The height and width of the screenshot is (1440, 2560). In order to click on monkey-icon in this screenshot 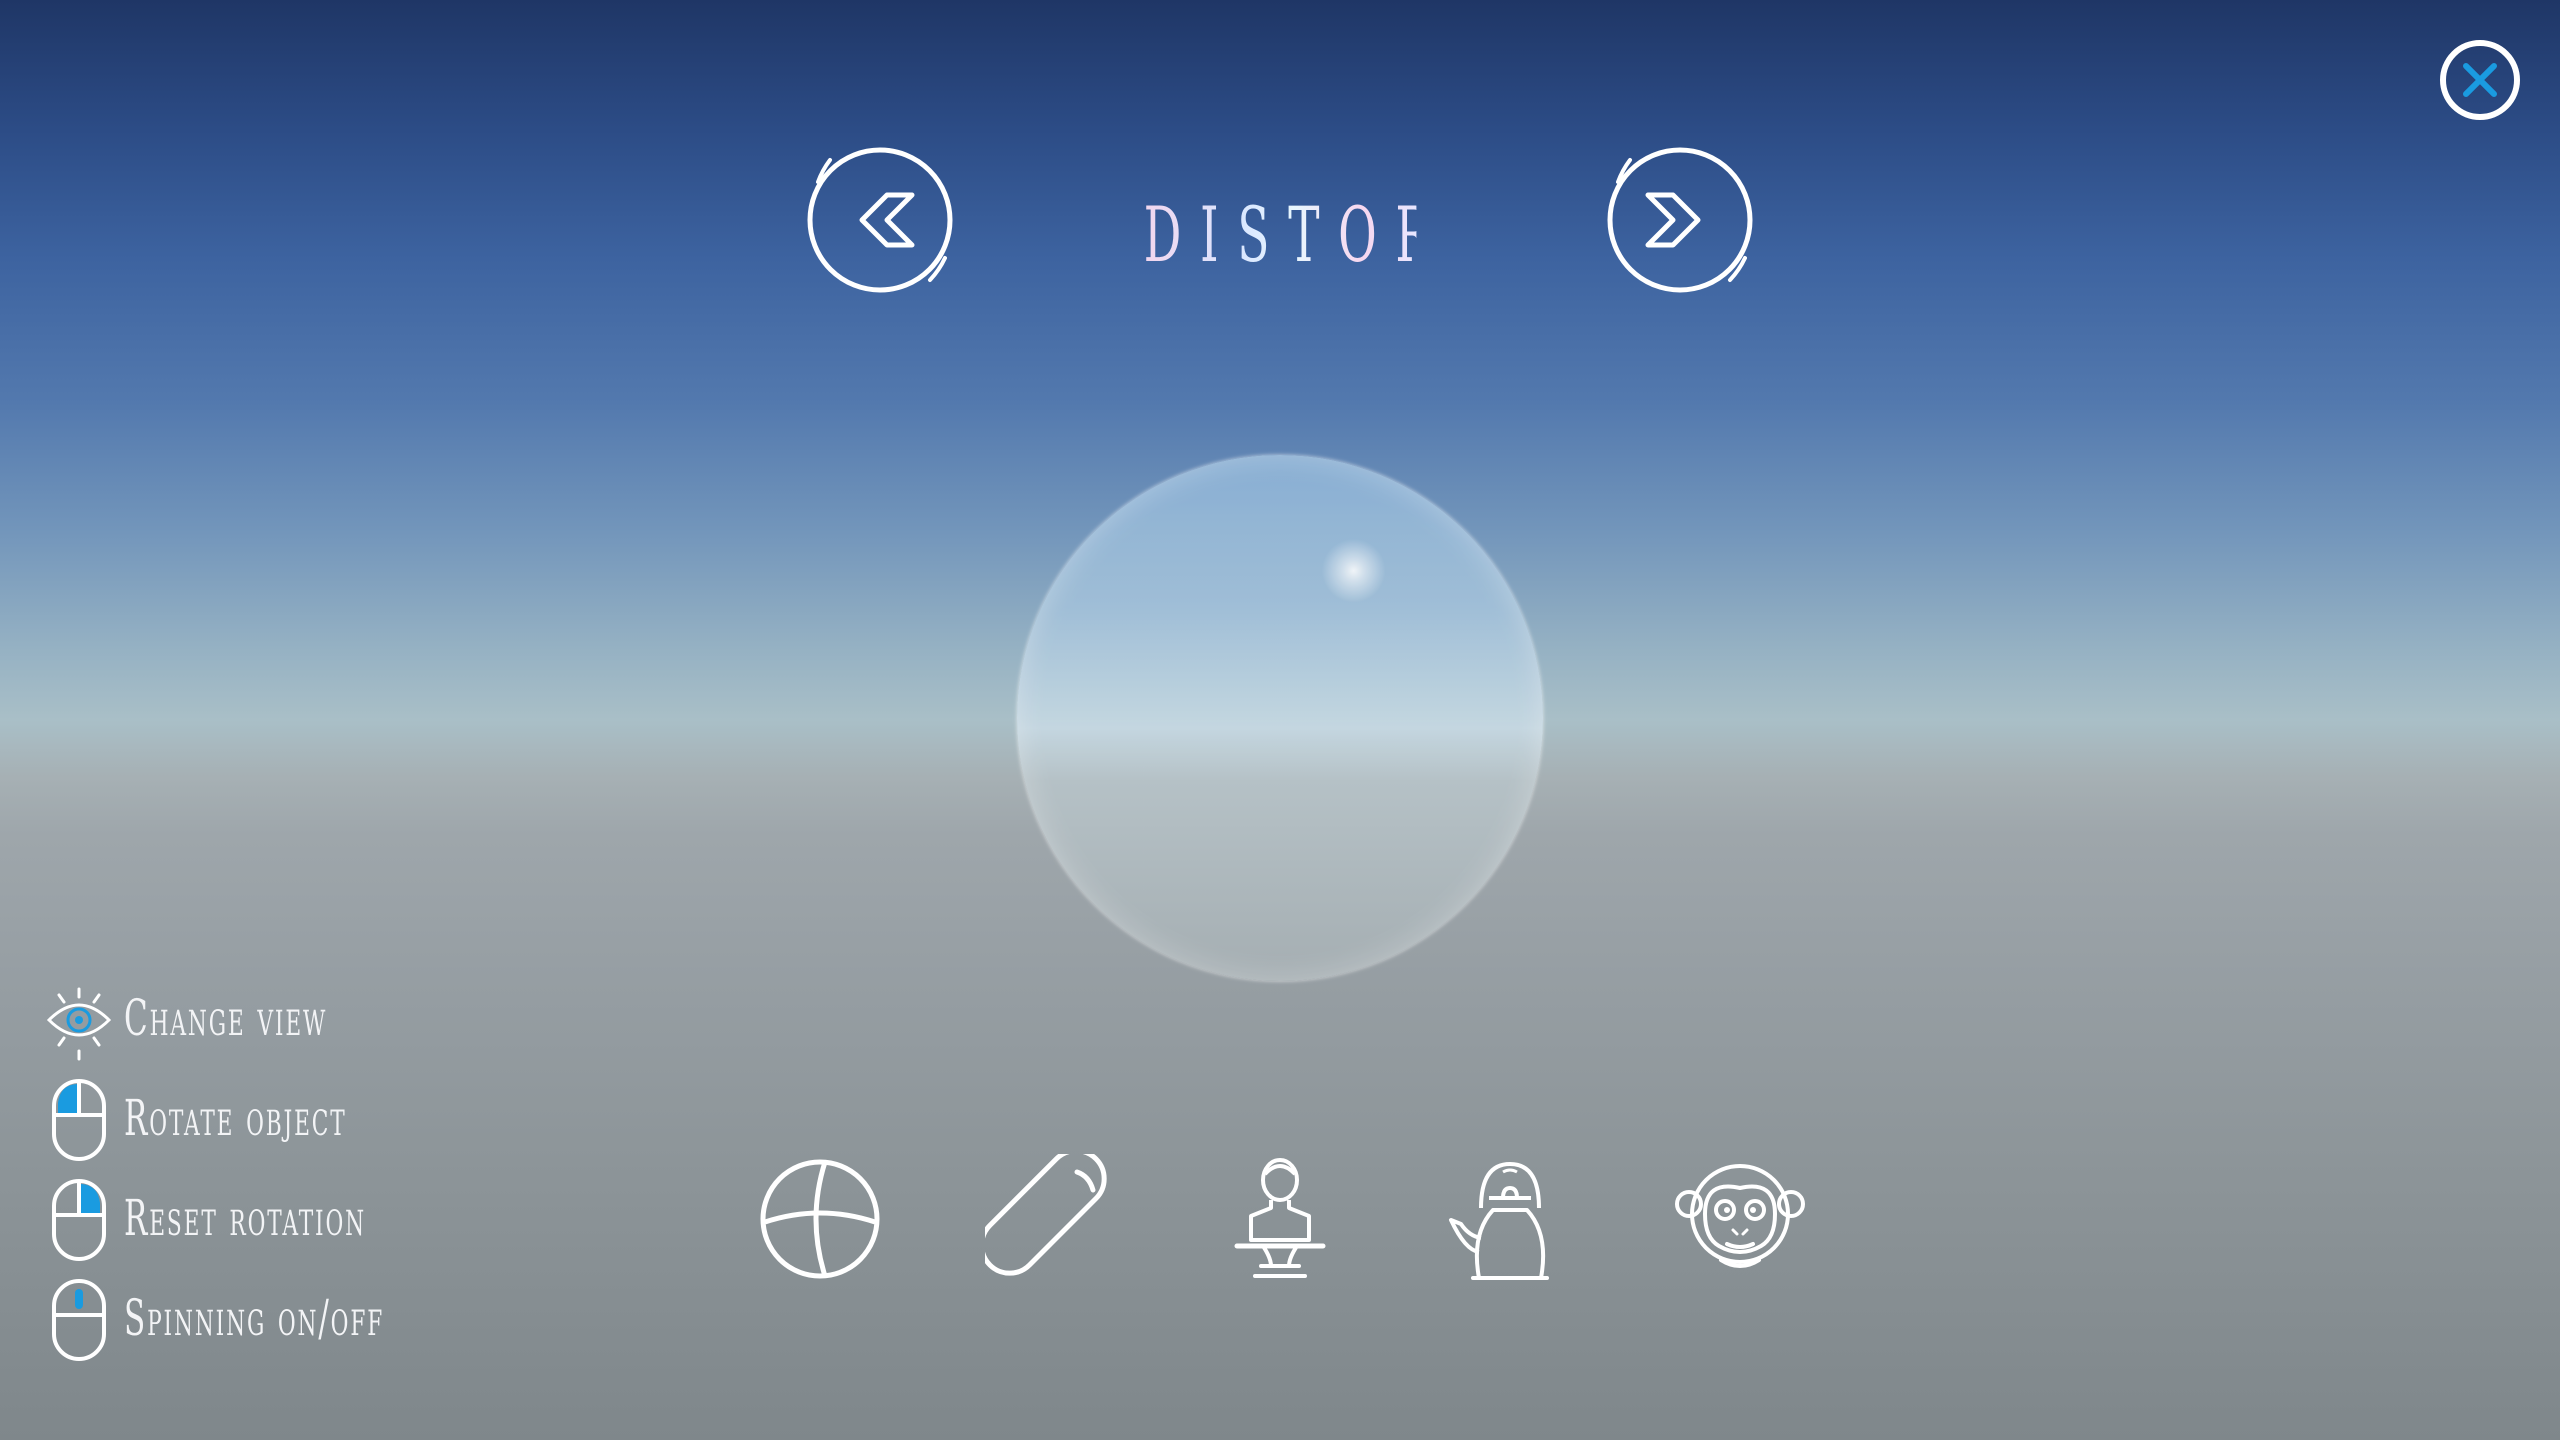, I will do `click(1740, 1216)`.